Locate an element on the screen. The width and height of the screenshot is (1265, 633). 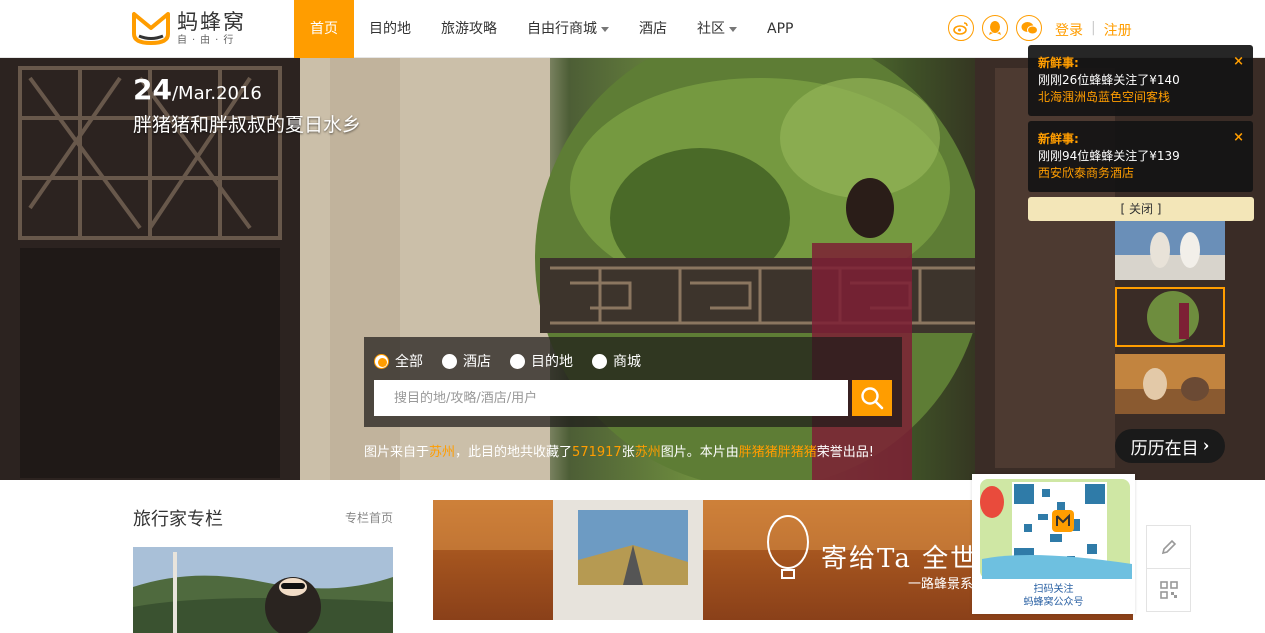
nav-label: 首页 is located at coordinates (324, 29).